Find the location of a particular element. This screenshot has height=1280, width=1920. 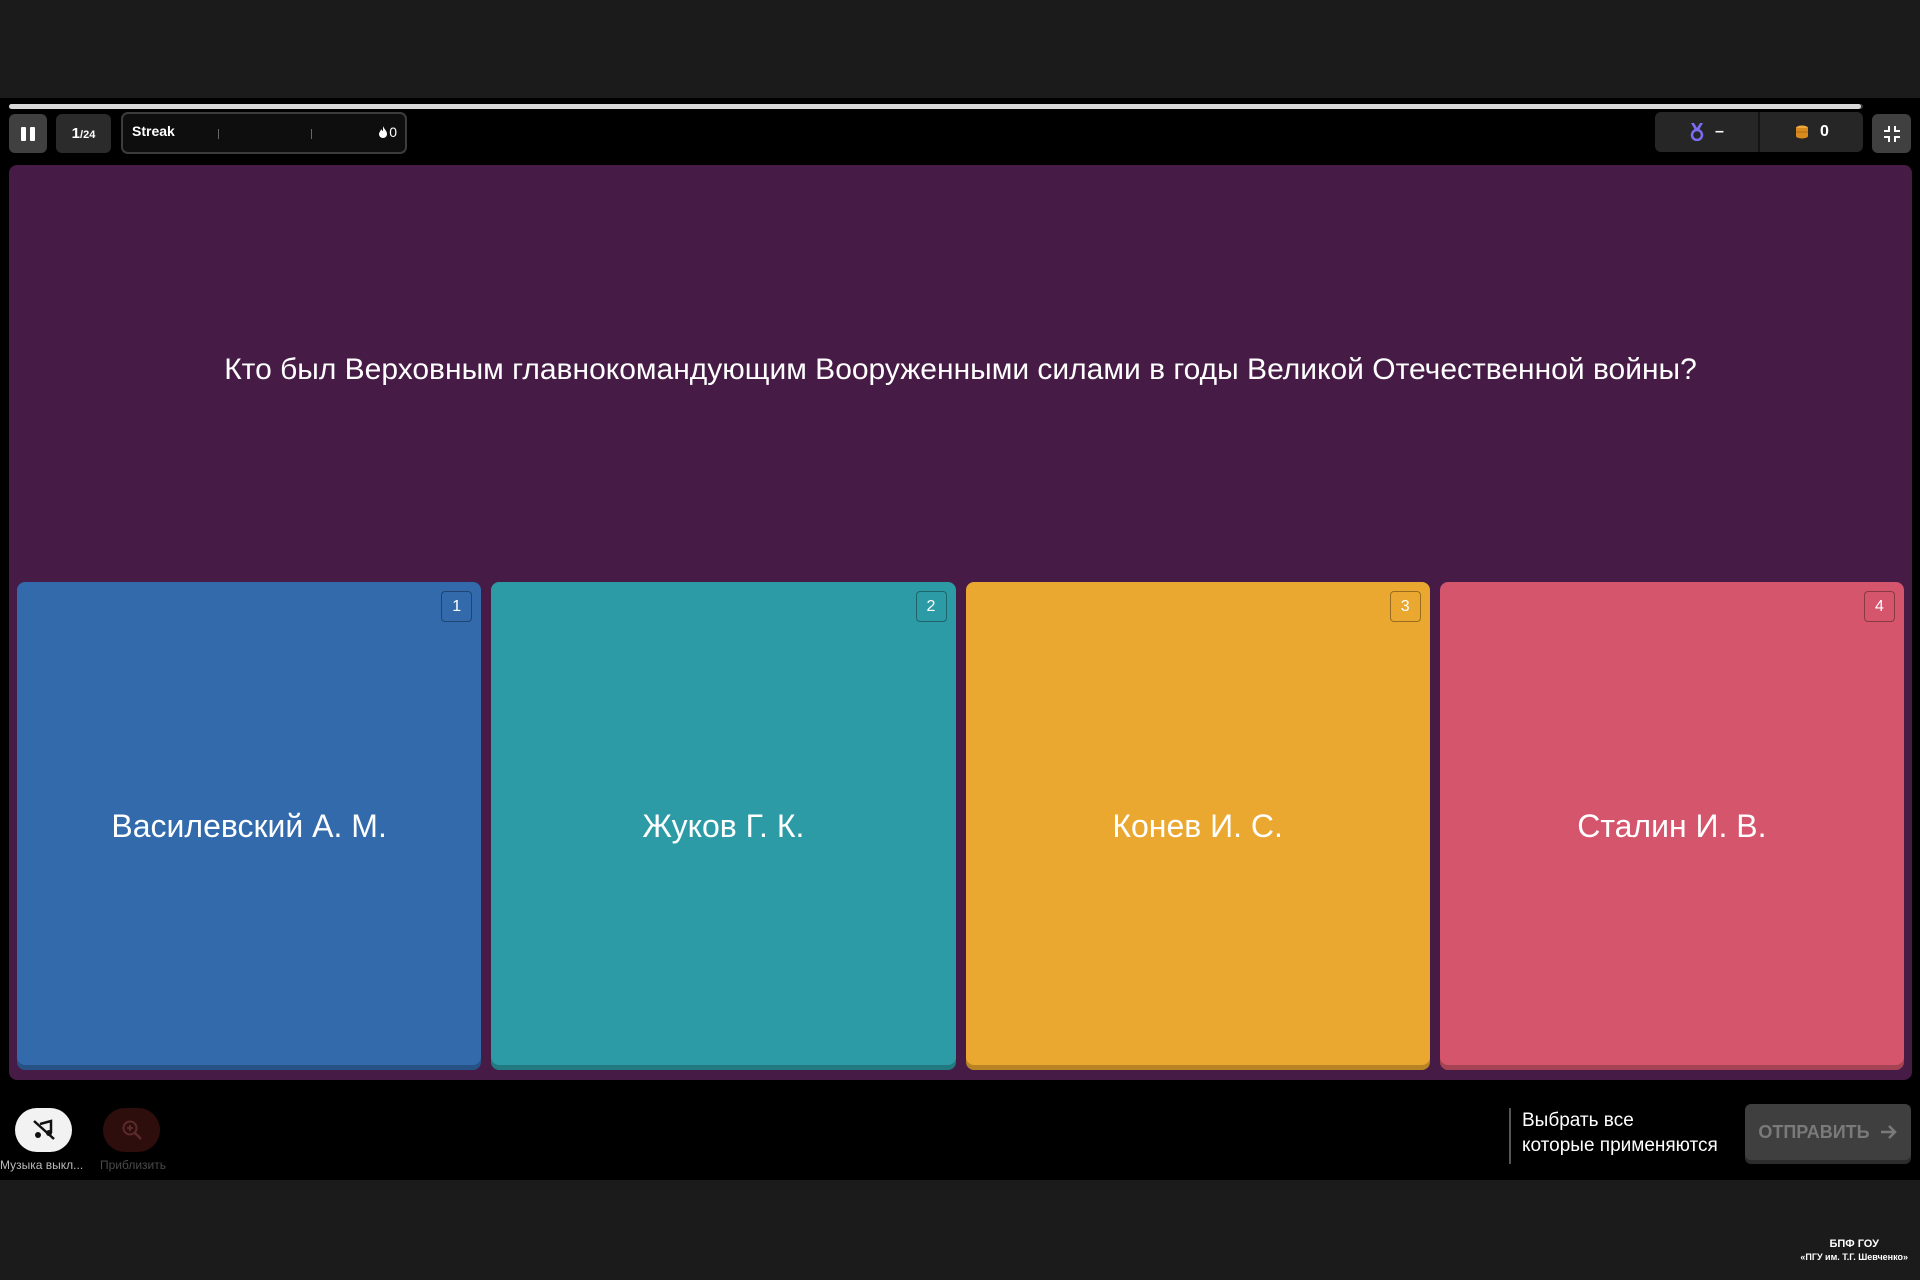

answer-label: Жуков Г. К. is located at coordinates (723, 825).